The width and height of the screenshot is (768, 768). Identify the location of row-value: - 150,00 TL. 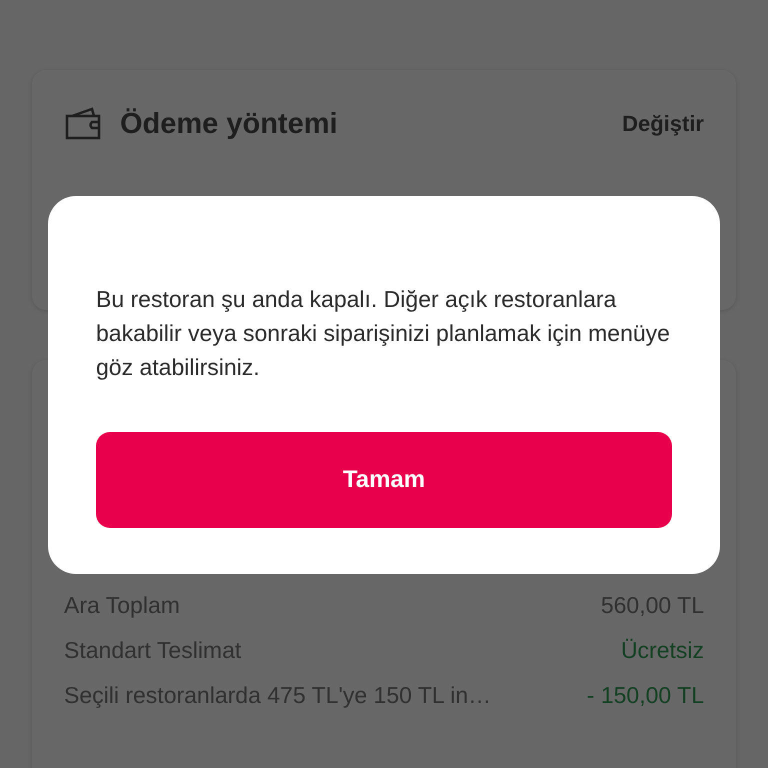
(645, 695).